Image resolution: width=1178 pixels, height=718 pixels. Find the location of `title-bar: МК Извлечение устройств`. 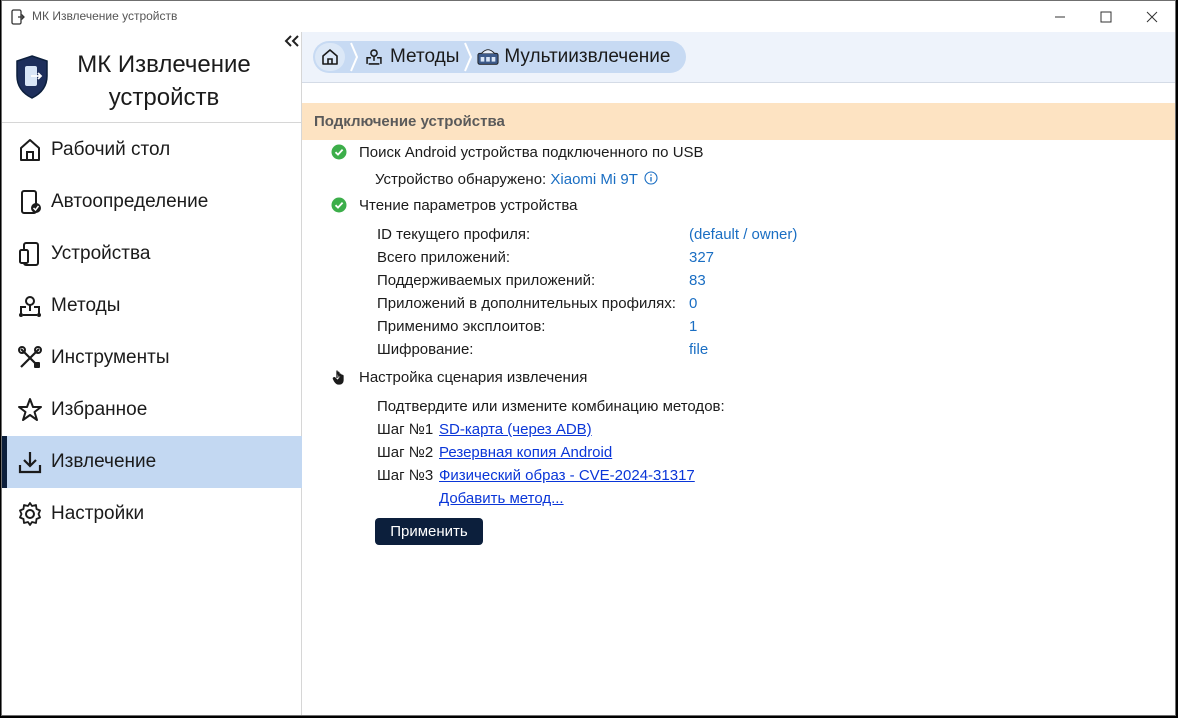

title-bar: МК Извлечение устройств is located at coordinates (588, 16).